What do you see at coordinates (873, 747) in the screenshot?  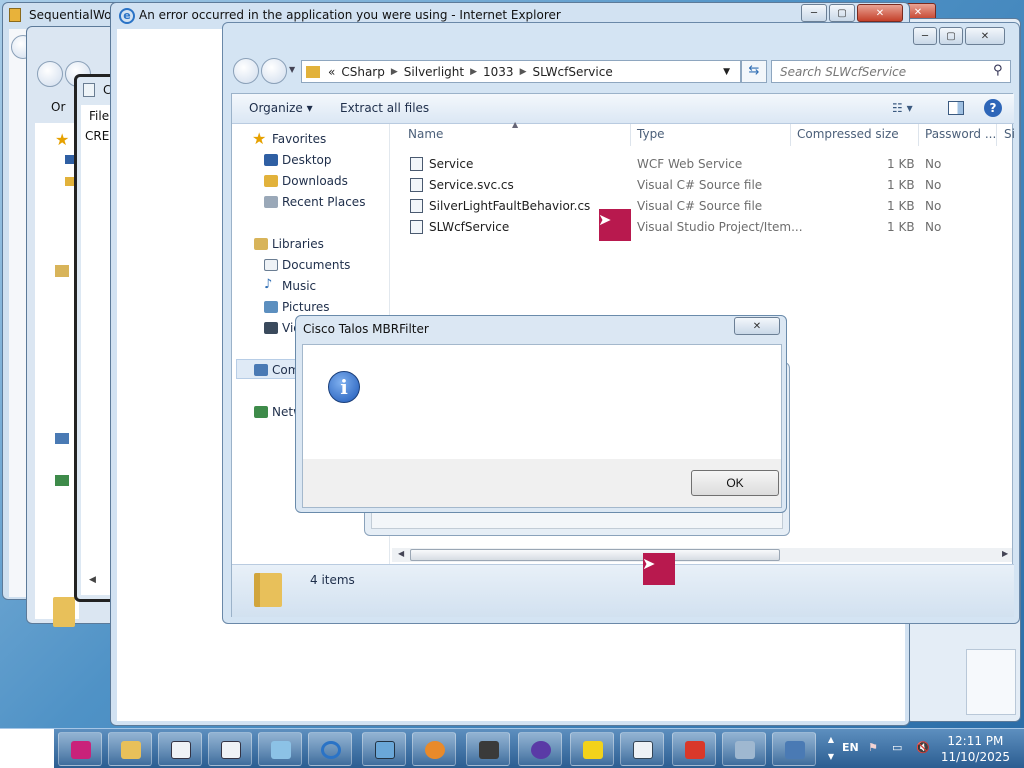 I see `action-center-icon: ⚑` at bounding box center [873, 747].